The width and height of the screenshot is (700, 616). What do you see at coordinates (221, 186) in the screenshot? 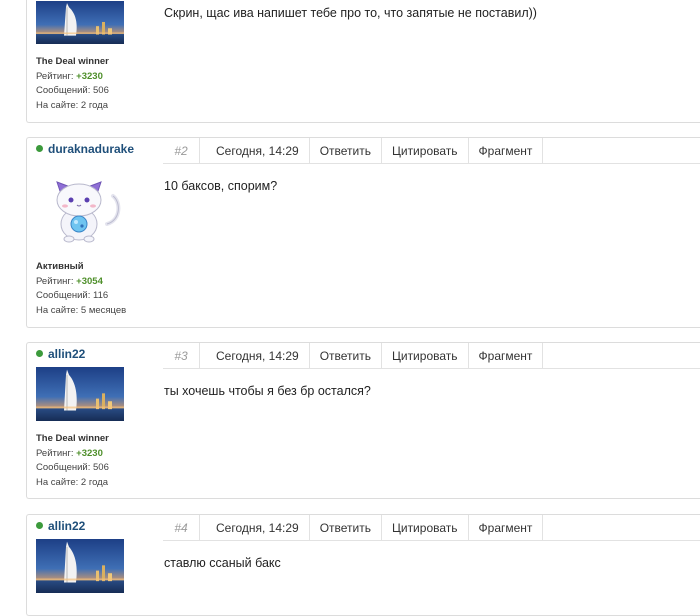
I see `post-content: 10 баксов, спорим?` at bounding box center [221, 186].